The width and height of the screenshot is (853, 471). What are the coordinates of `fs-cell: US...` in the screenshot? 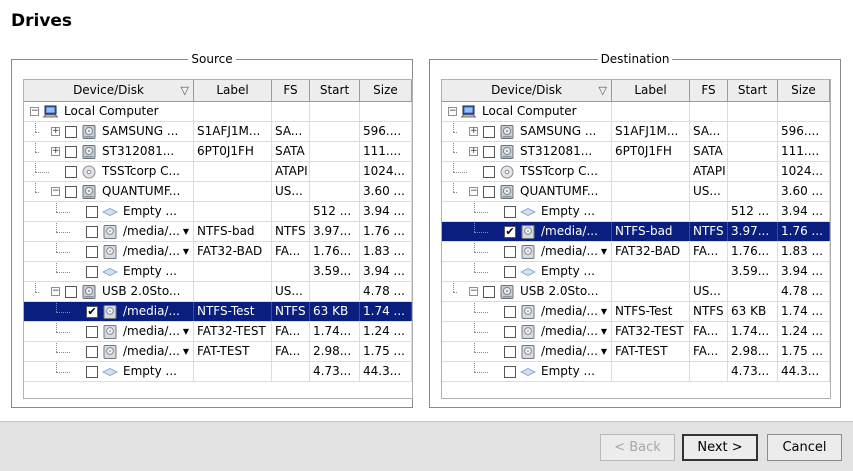 It's located at (291, 291).